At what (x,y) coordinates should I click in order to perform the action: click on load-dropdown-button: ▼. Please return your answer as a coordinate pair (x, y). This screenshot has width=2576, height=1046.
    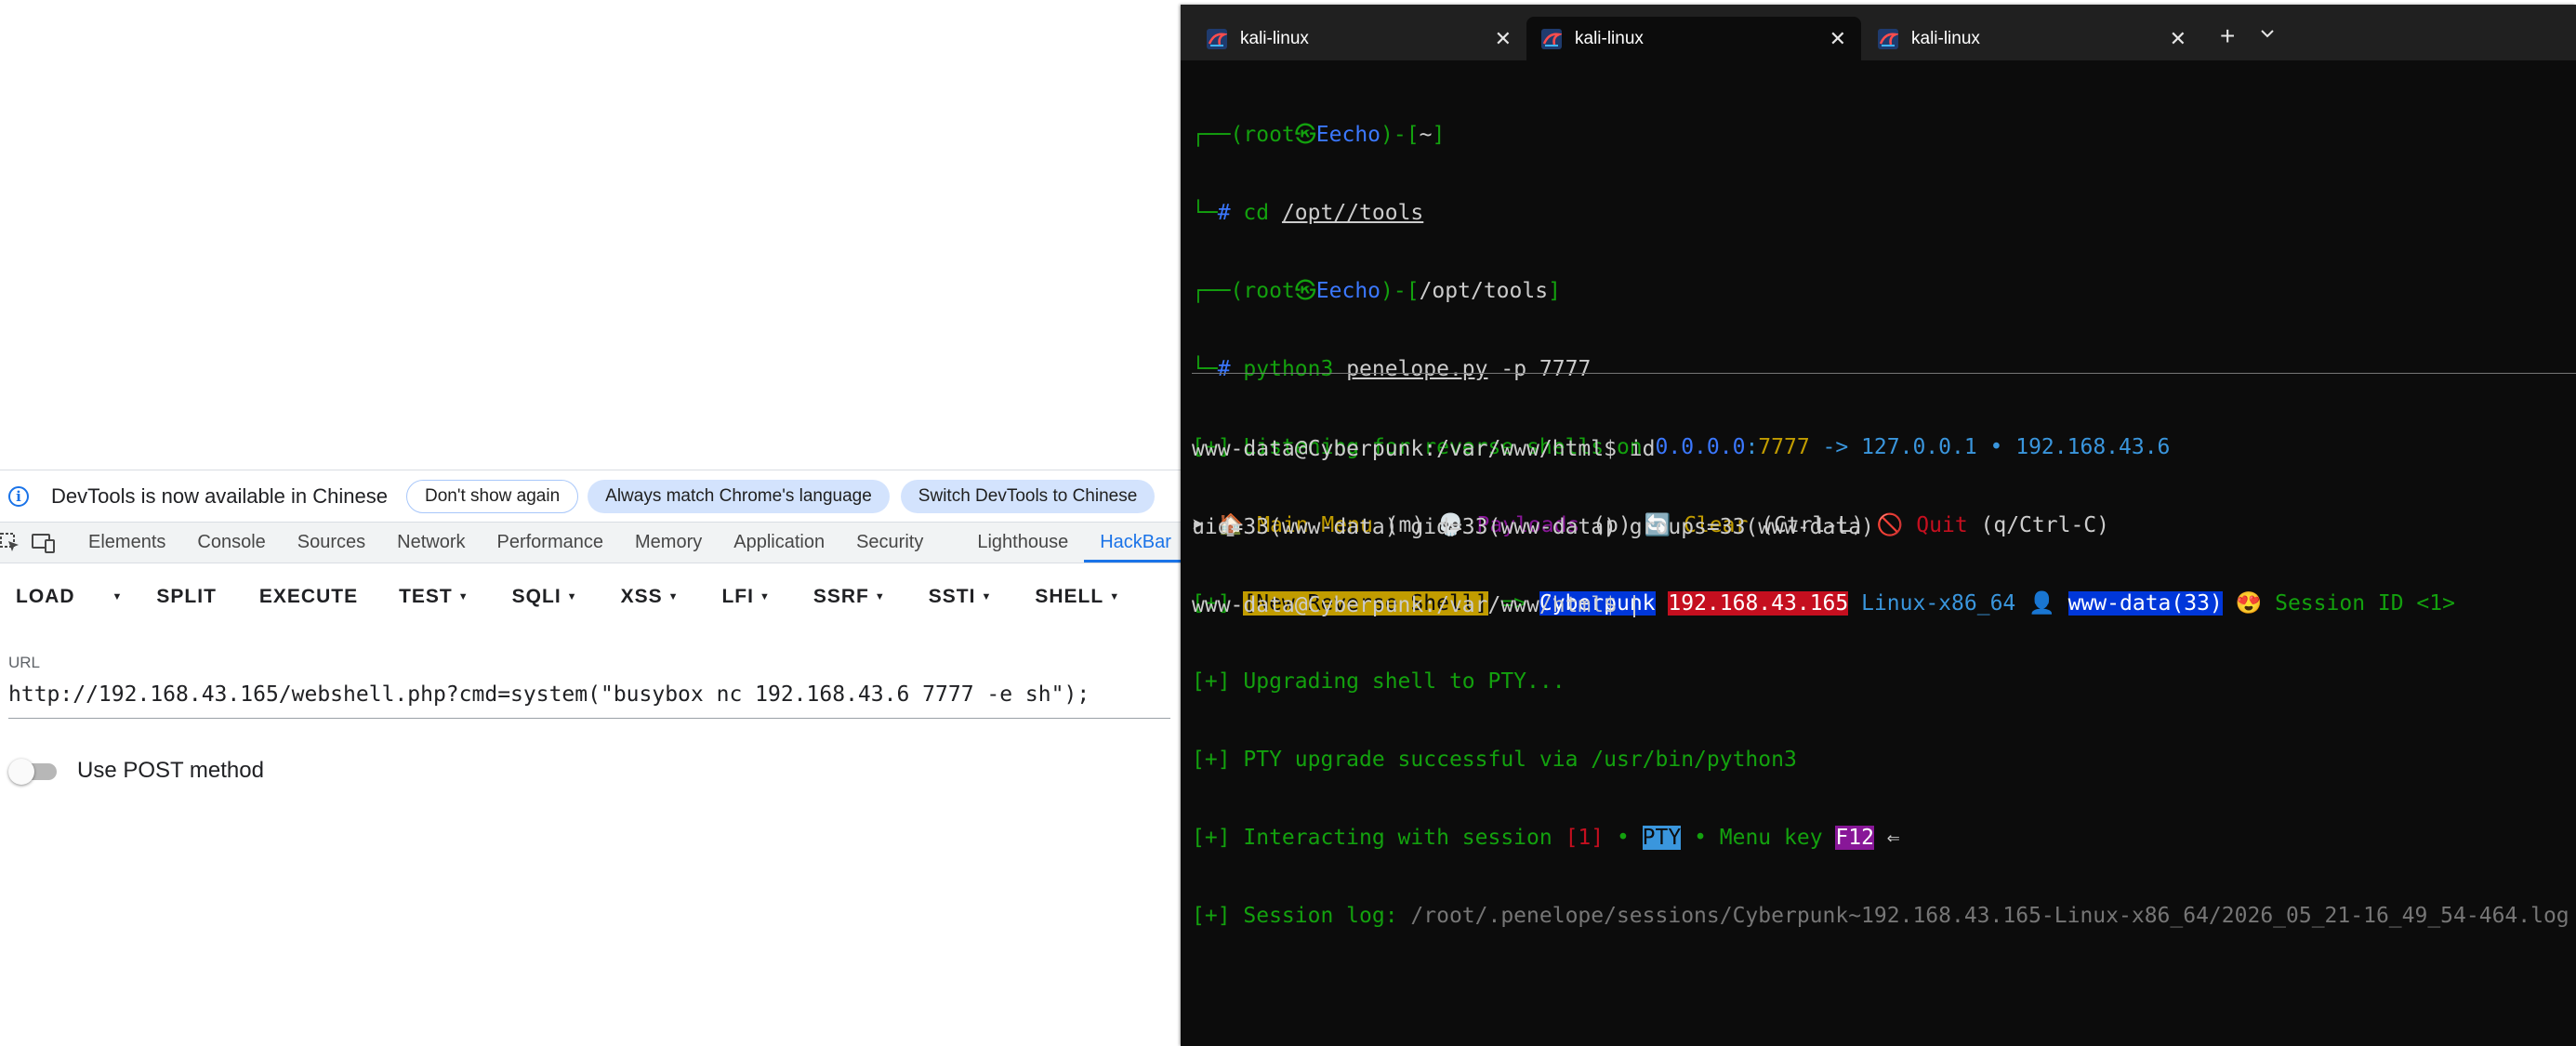
    Looking at the image, I should click on (115, 596).